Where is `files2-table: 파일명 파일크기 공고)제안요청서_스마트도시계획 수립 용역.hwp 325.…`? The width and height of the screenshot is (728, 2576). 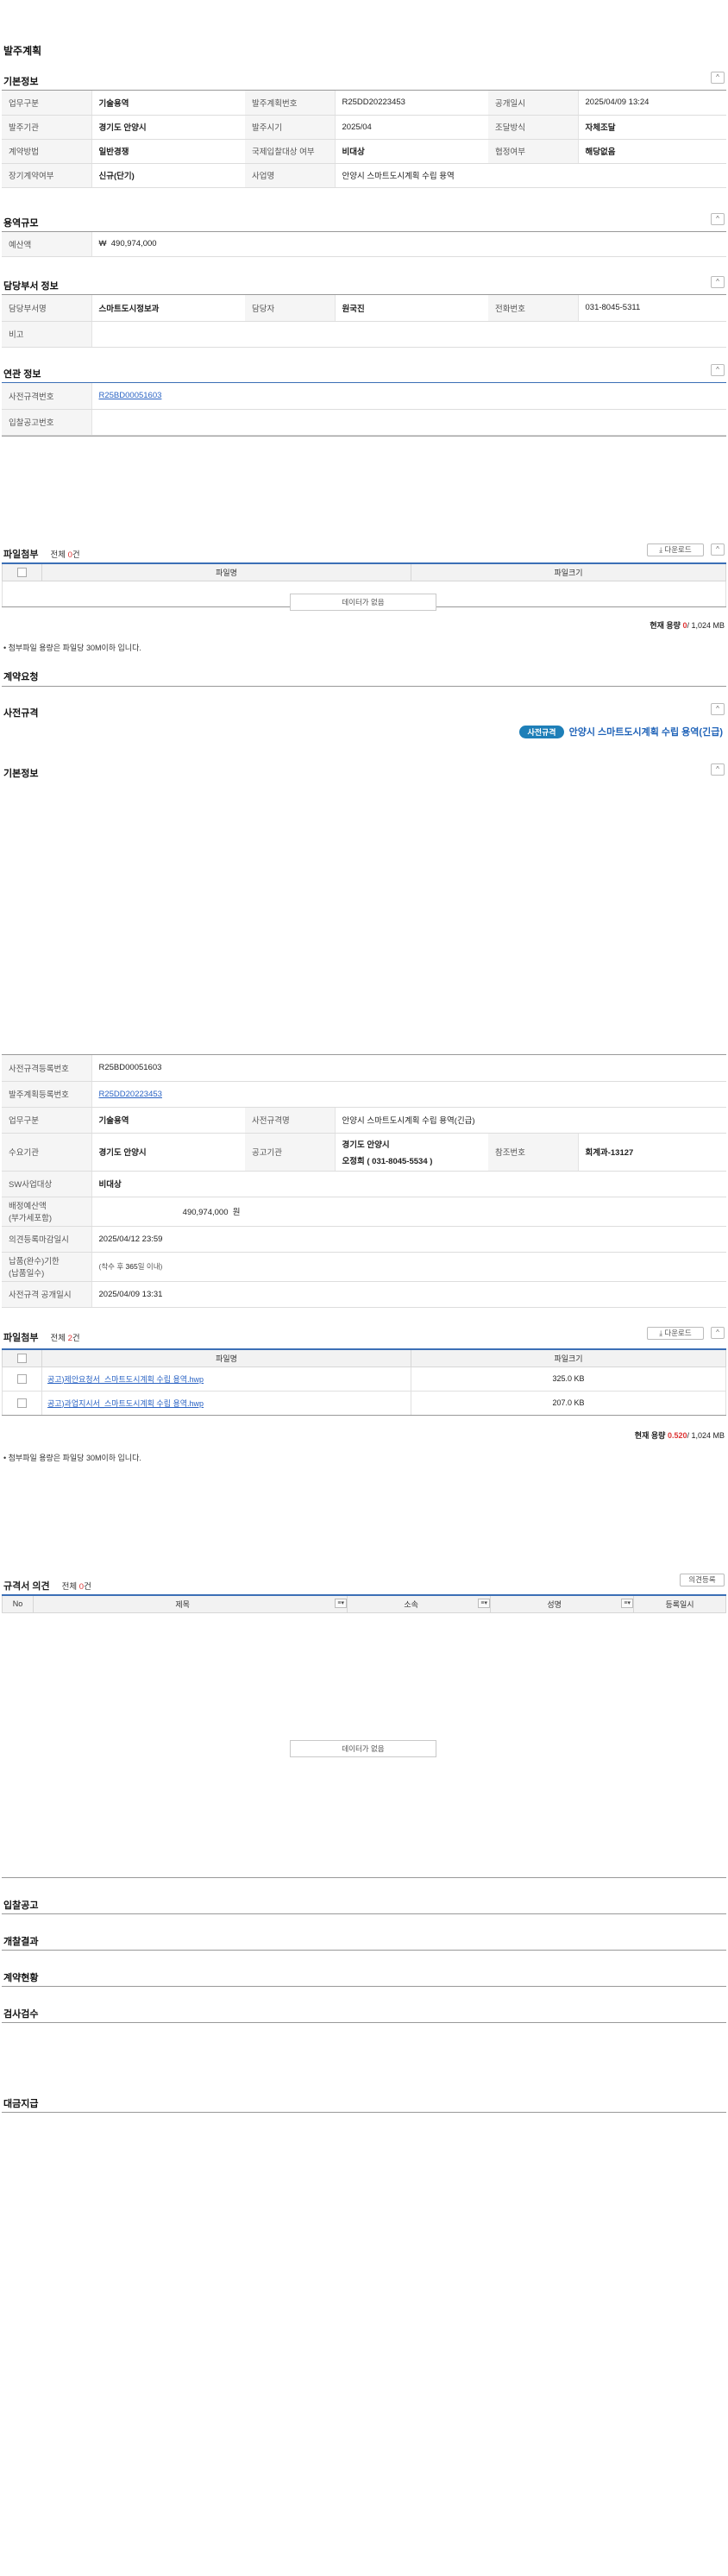 files2-table: 파일명 파일크기 공고)제안요청서_스마트도시계획 수립 용역.hwp 325.… is located at coordinates (364, 1382).